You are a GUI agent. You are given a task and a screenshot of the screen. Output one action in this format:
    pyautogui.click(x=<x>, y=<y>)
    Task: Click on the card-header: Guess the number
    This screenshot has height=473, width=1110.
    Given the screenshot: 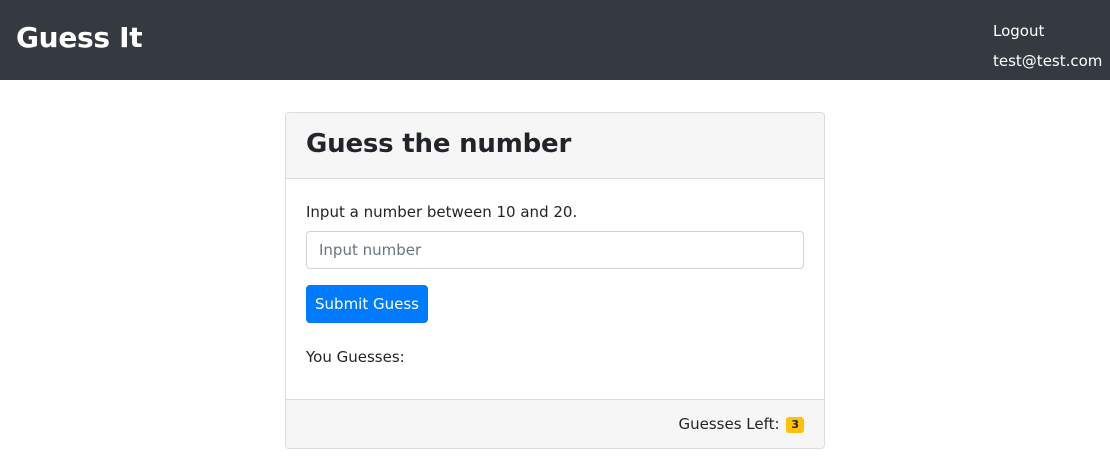 What is the action you would take?
    pyautogui.click(x=555, y=146)
    